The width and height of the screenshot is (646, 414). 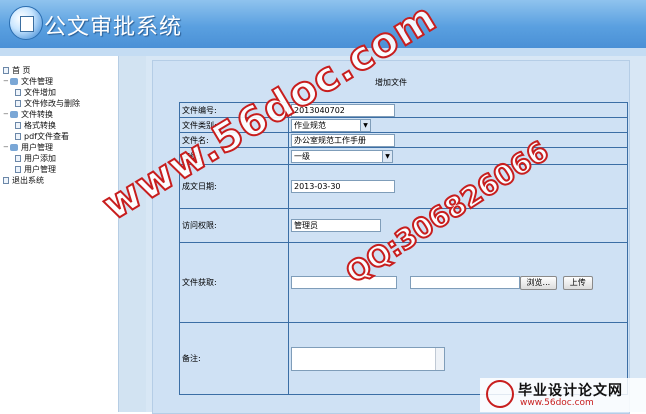 I want to click on fetch-label: 文件获取:, so click(x=234, y=282).